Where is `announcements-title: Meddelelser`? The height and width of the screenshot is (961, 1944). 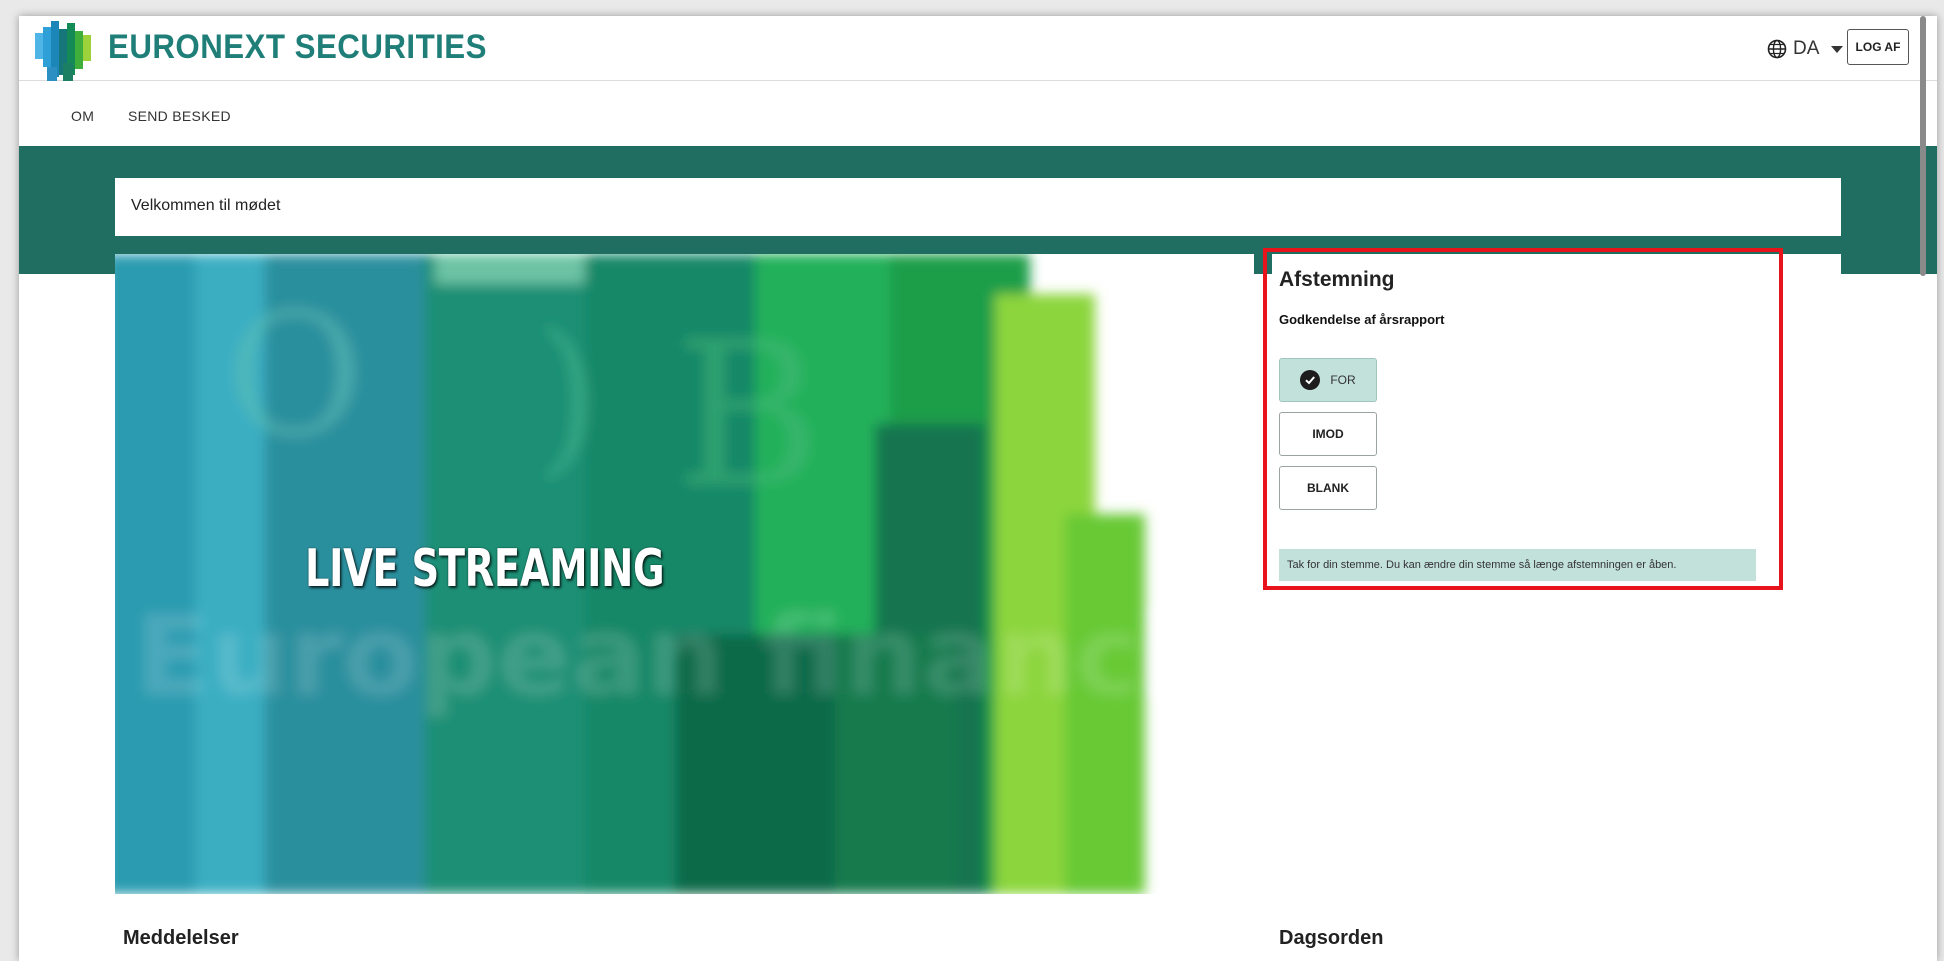
announcements-title: Meddelelser is located at coordinates (181, 938).